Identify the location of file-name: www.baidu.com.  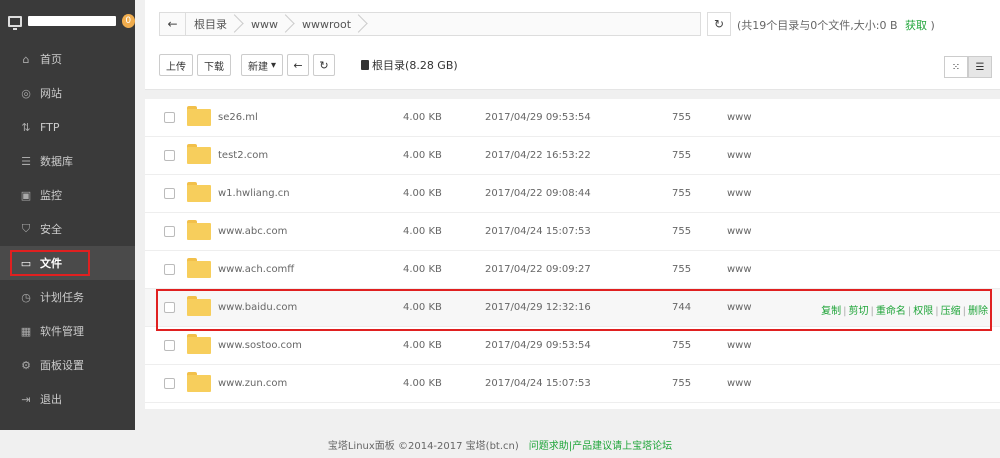
(257, 307).